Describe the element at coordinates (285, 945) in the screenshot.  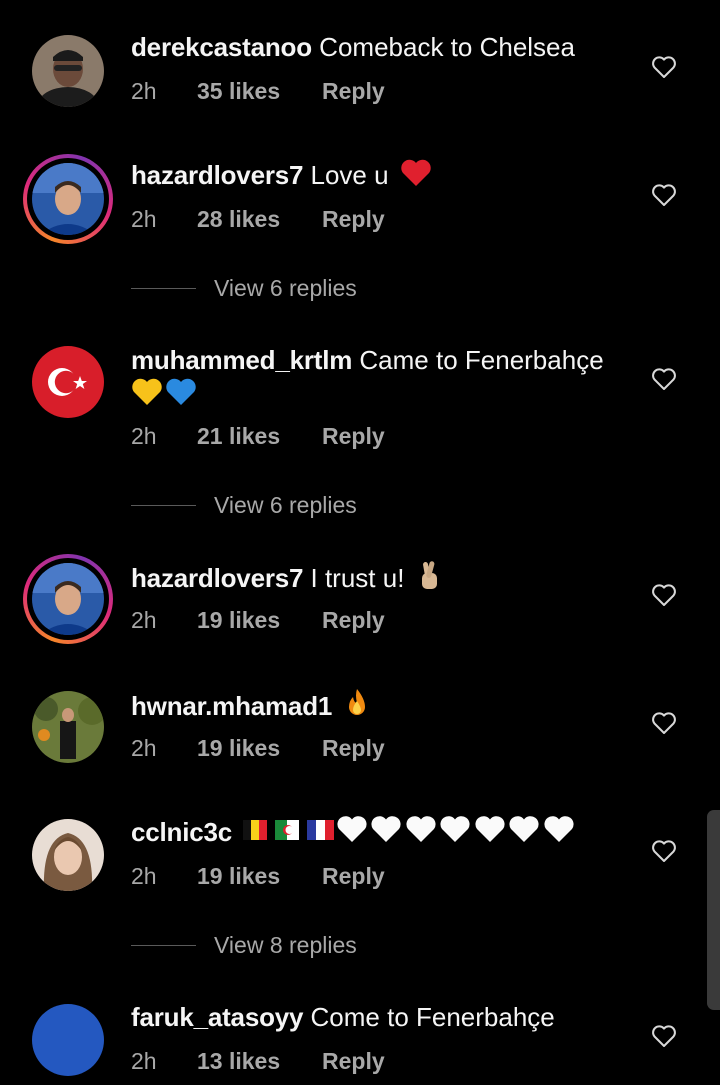
I see `view-replies-label: View 8 replies` at that location.